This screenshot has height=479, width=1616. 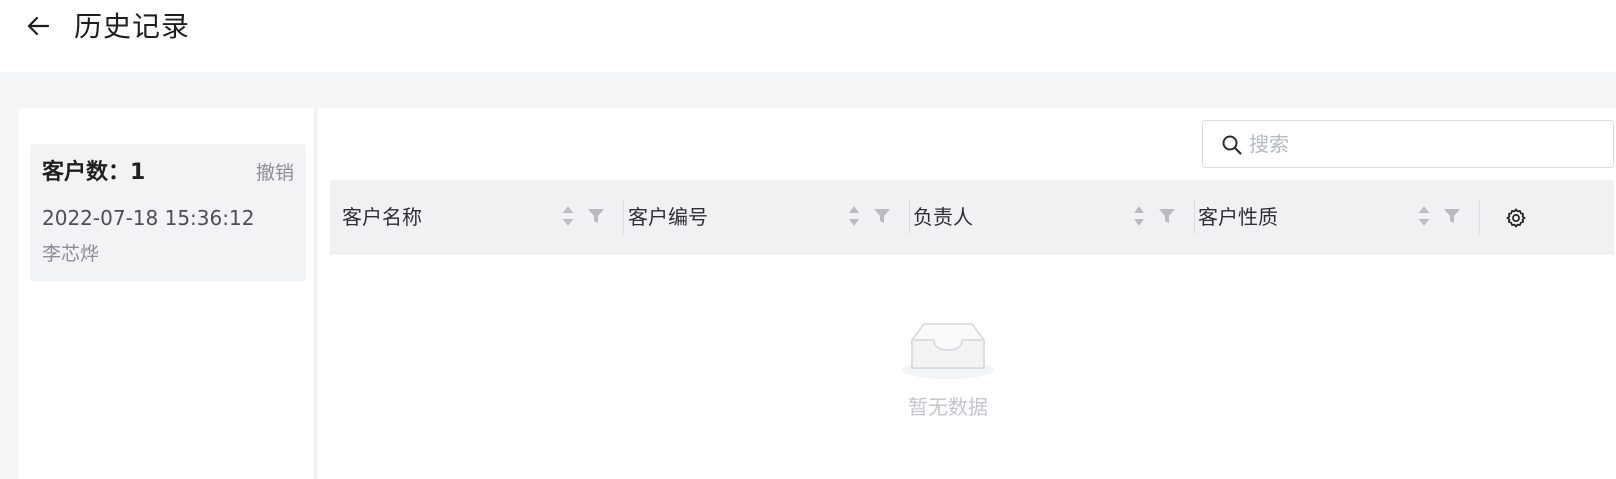 What do you see at coordinates (948, 351) in the screenshot?
I see `empty-inbox-icon` at bounding box center [948, 351].